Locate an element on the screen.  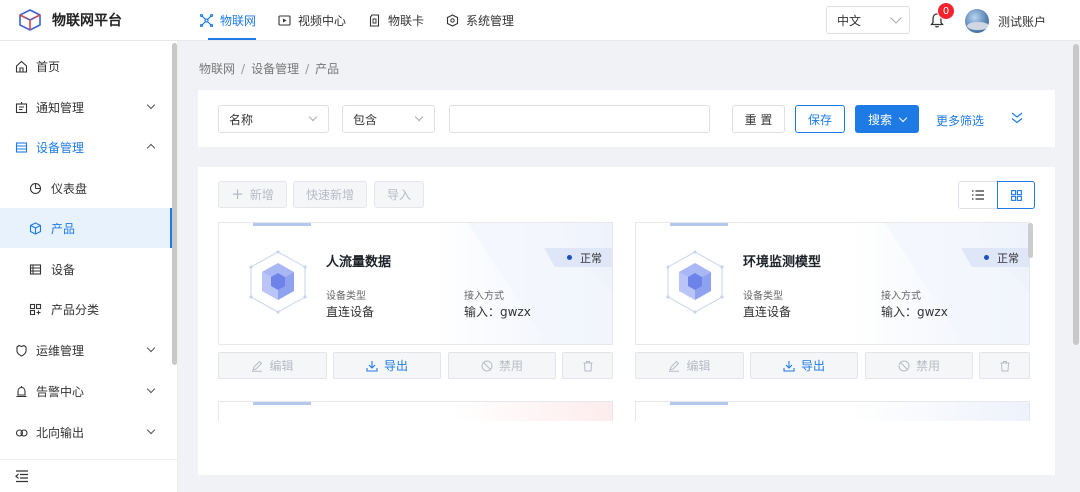
language-select: 中文 is located at coordinates (868, 20).